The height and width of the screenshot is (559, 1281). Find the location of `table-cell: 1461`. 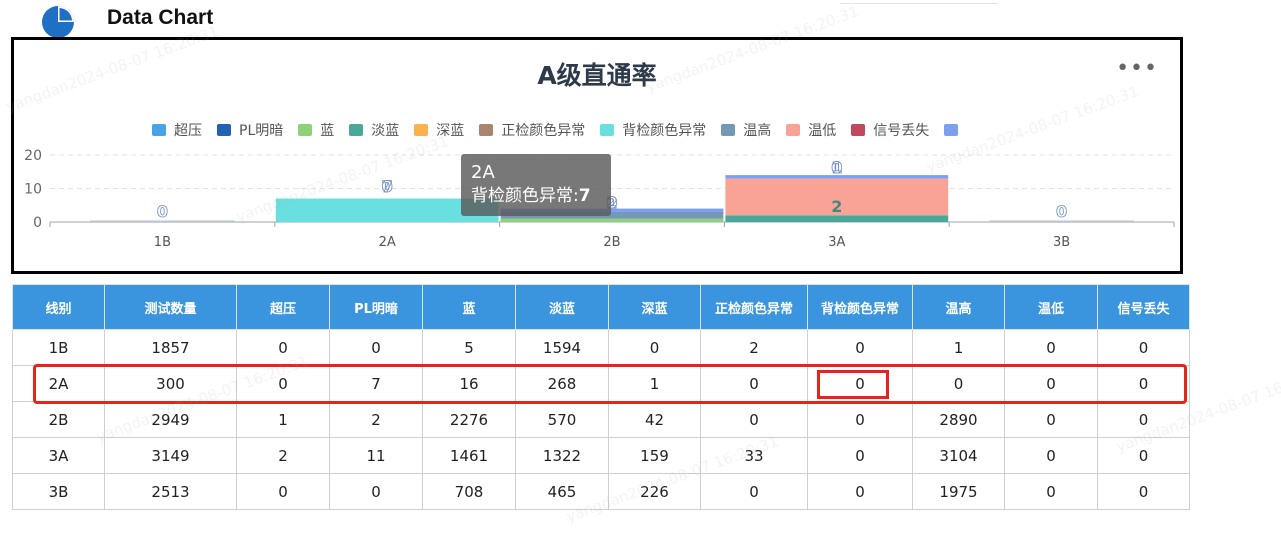

table-cell: 1461 is located at coordinates (469, 455).